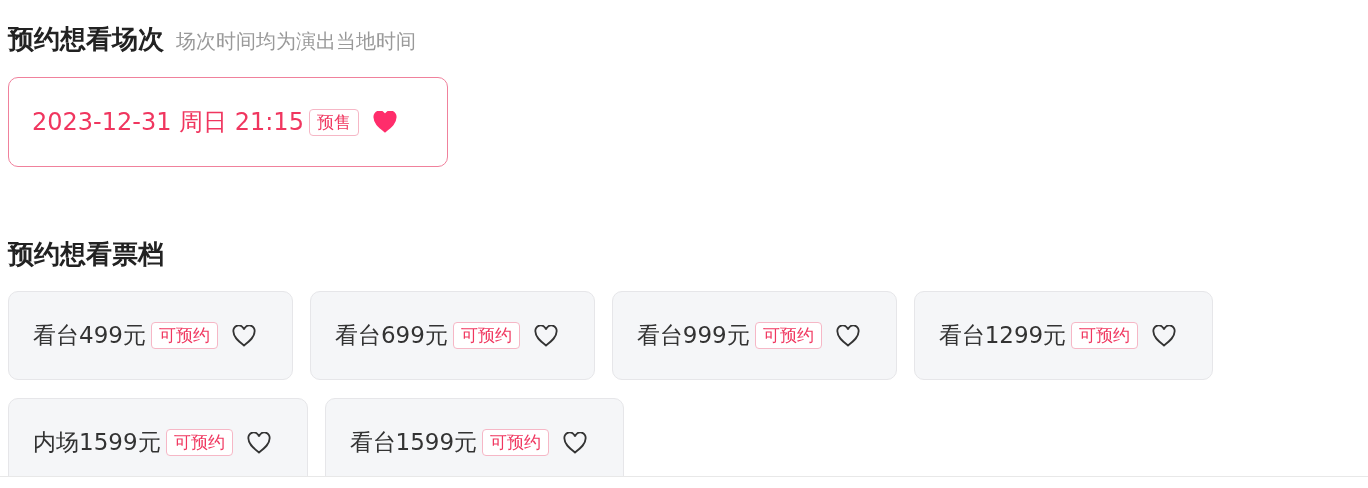  What do you see at coordinates (333, 122) in the screenshot?
I see `presale-tag: 预售` at bounding box center [333, 122].